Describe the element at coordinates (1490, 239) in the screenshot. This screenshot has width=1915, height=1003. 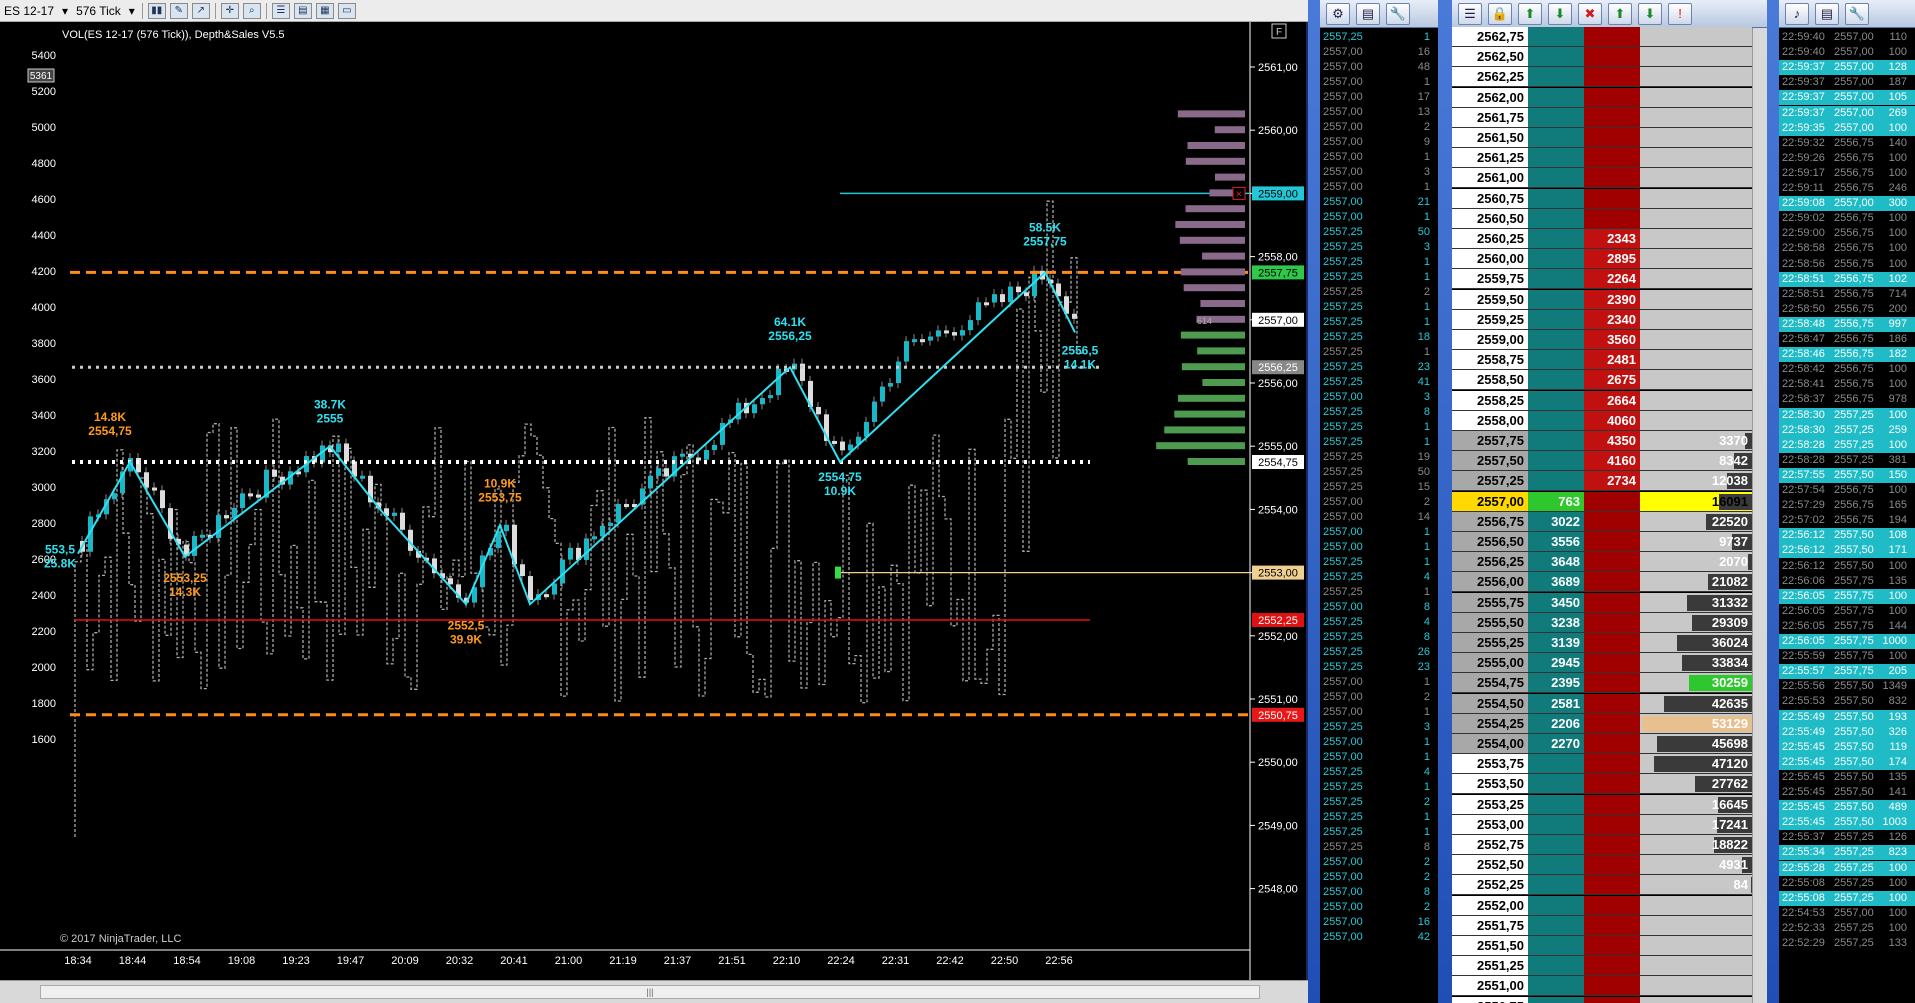
I see `dom-price-cell: 2560,25` at that location.